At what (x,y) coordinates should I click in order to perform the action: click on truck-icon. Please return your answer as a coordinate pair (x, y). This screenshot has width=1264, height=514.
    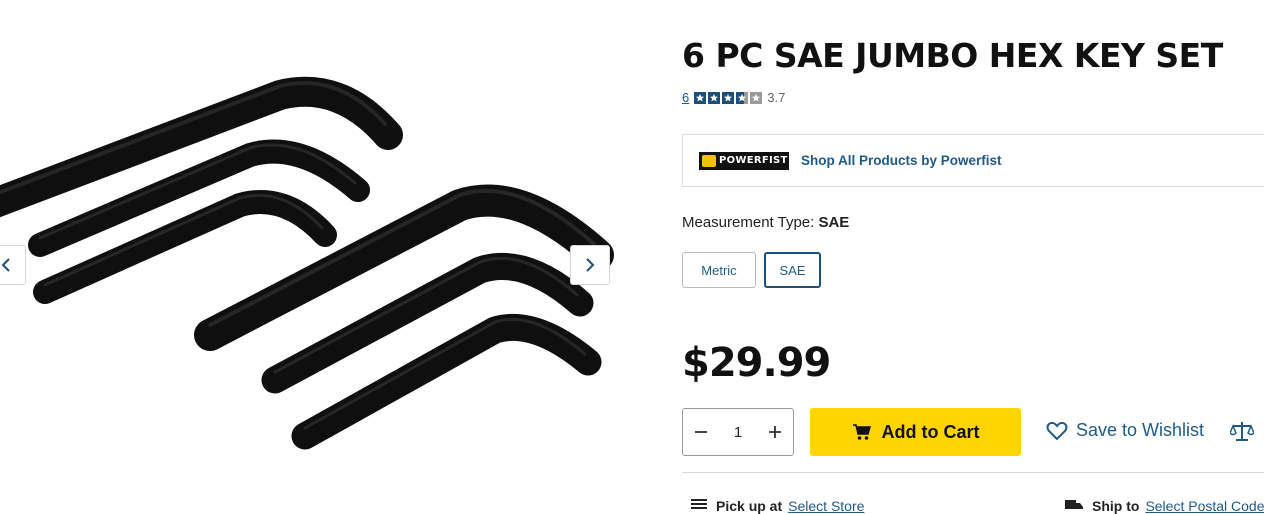
    Looking at the image, I should click on (1074, 504).